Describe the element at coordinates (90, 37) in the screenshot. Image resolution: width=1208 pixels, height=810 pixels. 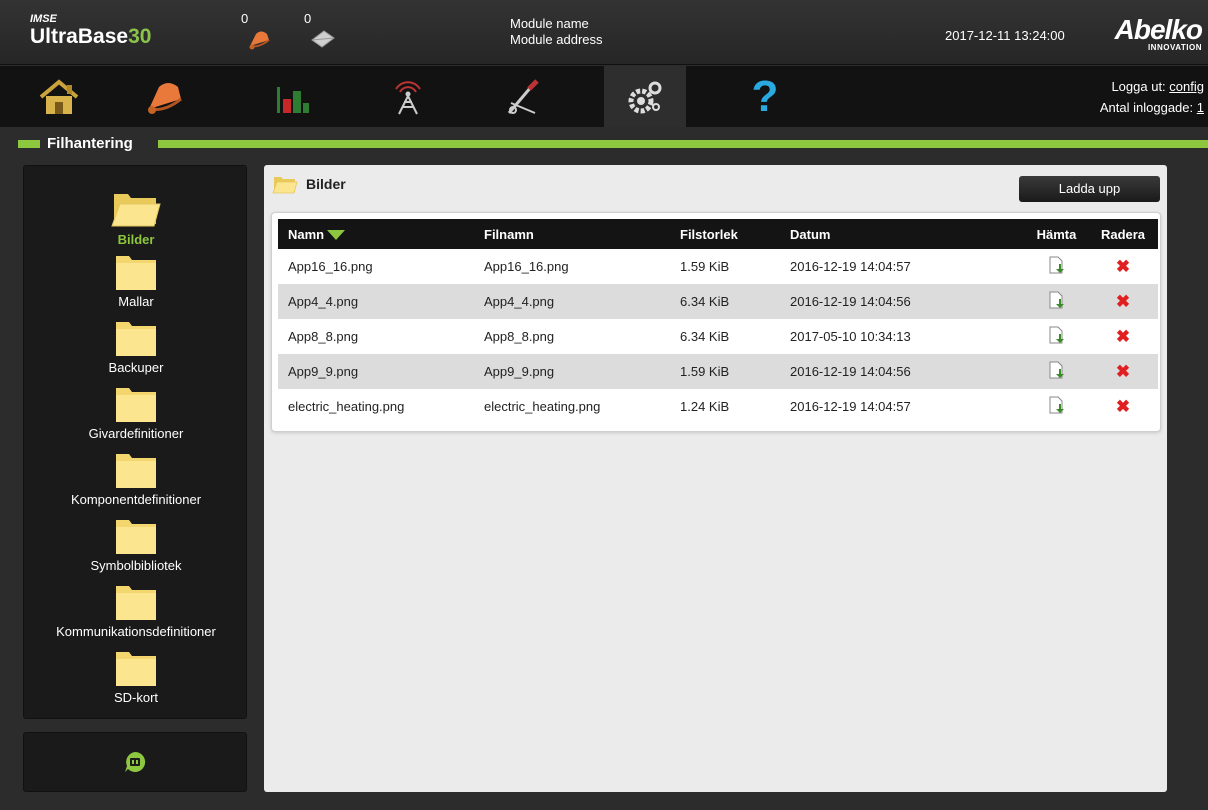
I see `brand-product: UltraBase30` at that location.